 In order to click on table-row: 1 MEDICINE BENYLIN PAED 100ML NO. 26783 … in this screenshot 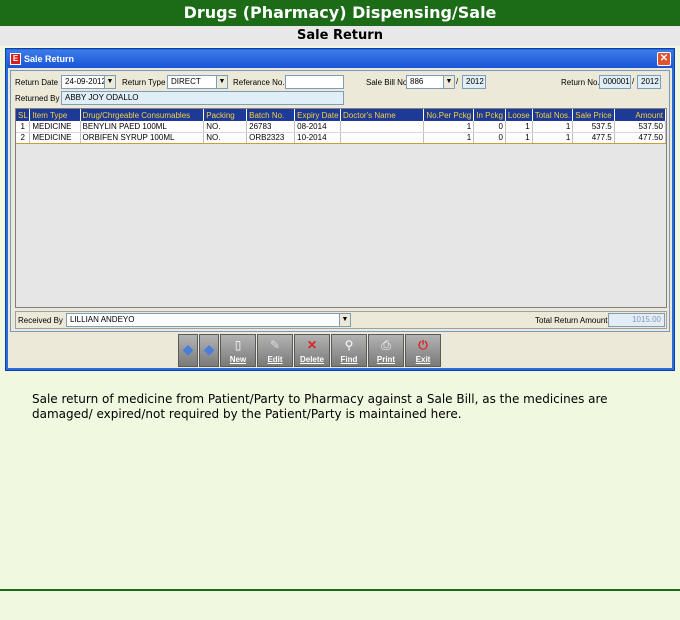, I will do `click(341, 127)`.